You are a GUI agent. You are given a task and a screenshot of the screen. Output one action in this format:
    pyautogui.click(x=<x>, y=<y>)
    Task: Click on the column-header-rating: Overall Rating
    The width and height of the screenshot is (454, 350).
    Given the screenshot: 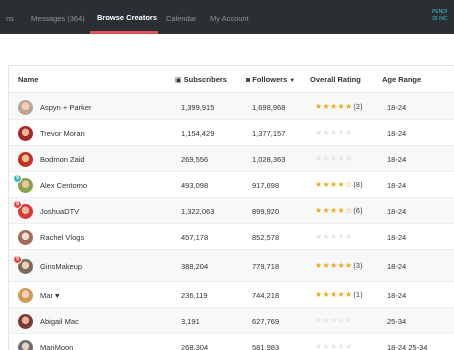 What is the action you would take?
    pyautogui.click(x=335, y=79)
    